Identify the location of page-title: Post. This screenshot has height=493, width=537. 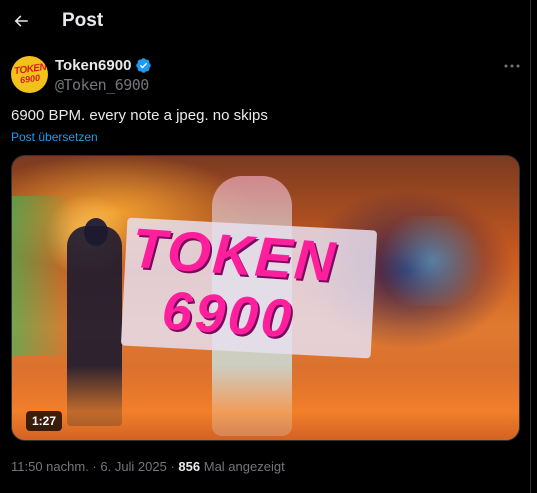
(83, 20).